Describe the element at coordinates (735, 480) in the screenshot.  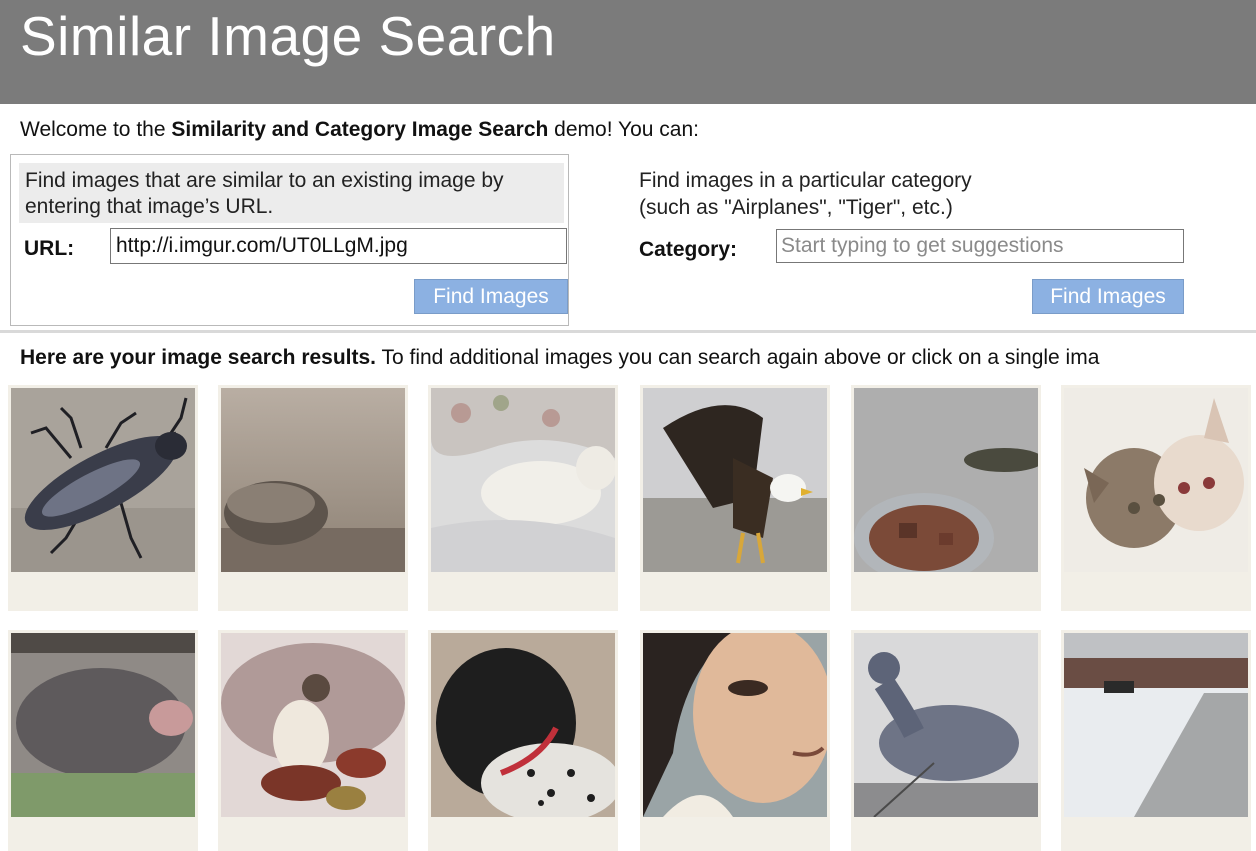
I see `result-image-eagle` at that location.